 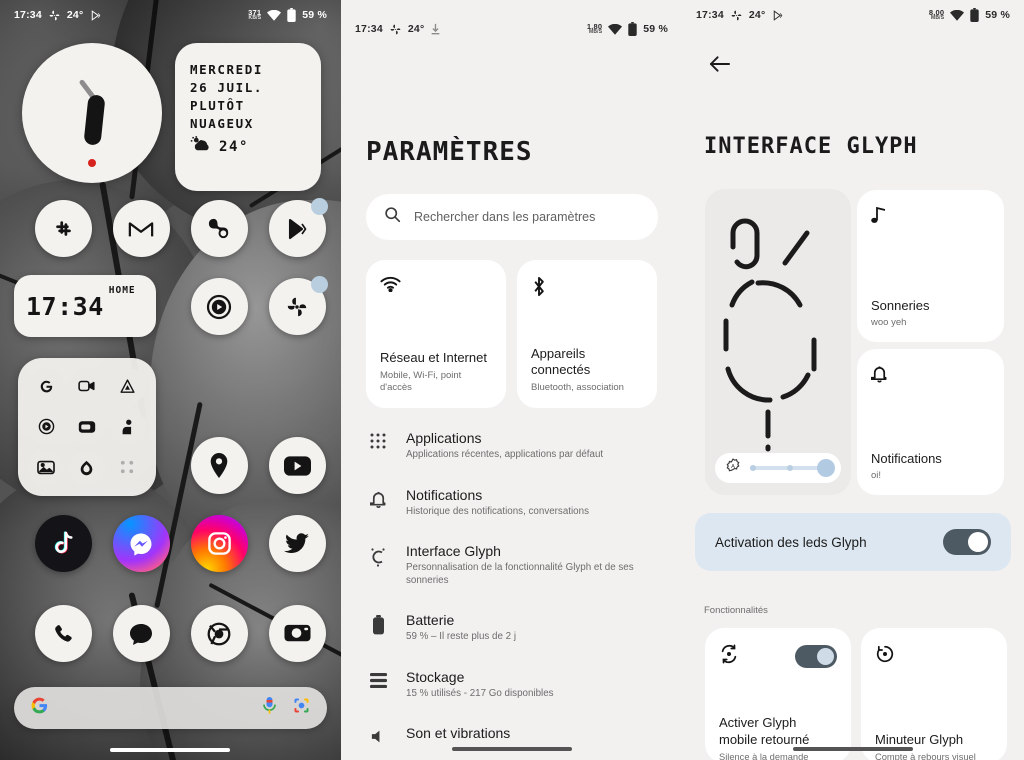 I want to click on folder-icon-google, so click(x=46, y=386).